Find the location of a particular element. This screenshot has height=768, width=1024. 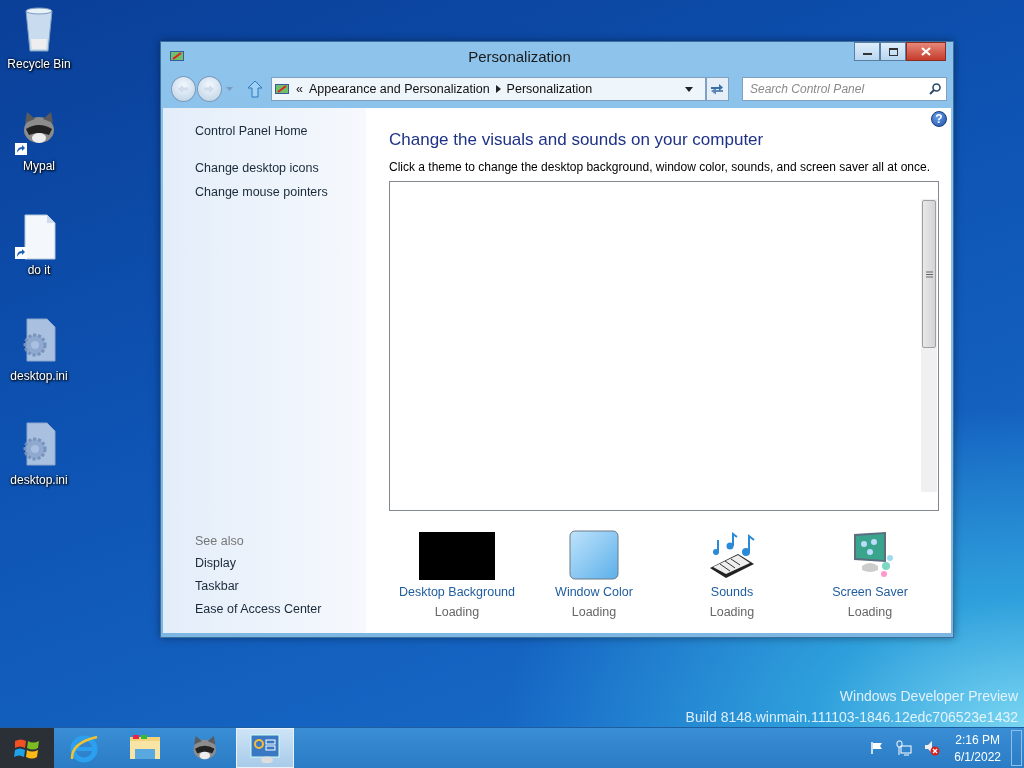

address-bar: « Appearance and Personalization Personalization is located at coordinates (488, 89).